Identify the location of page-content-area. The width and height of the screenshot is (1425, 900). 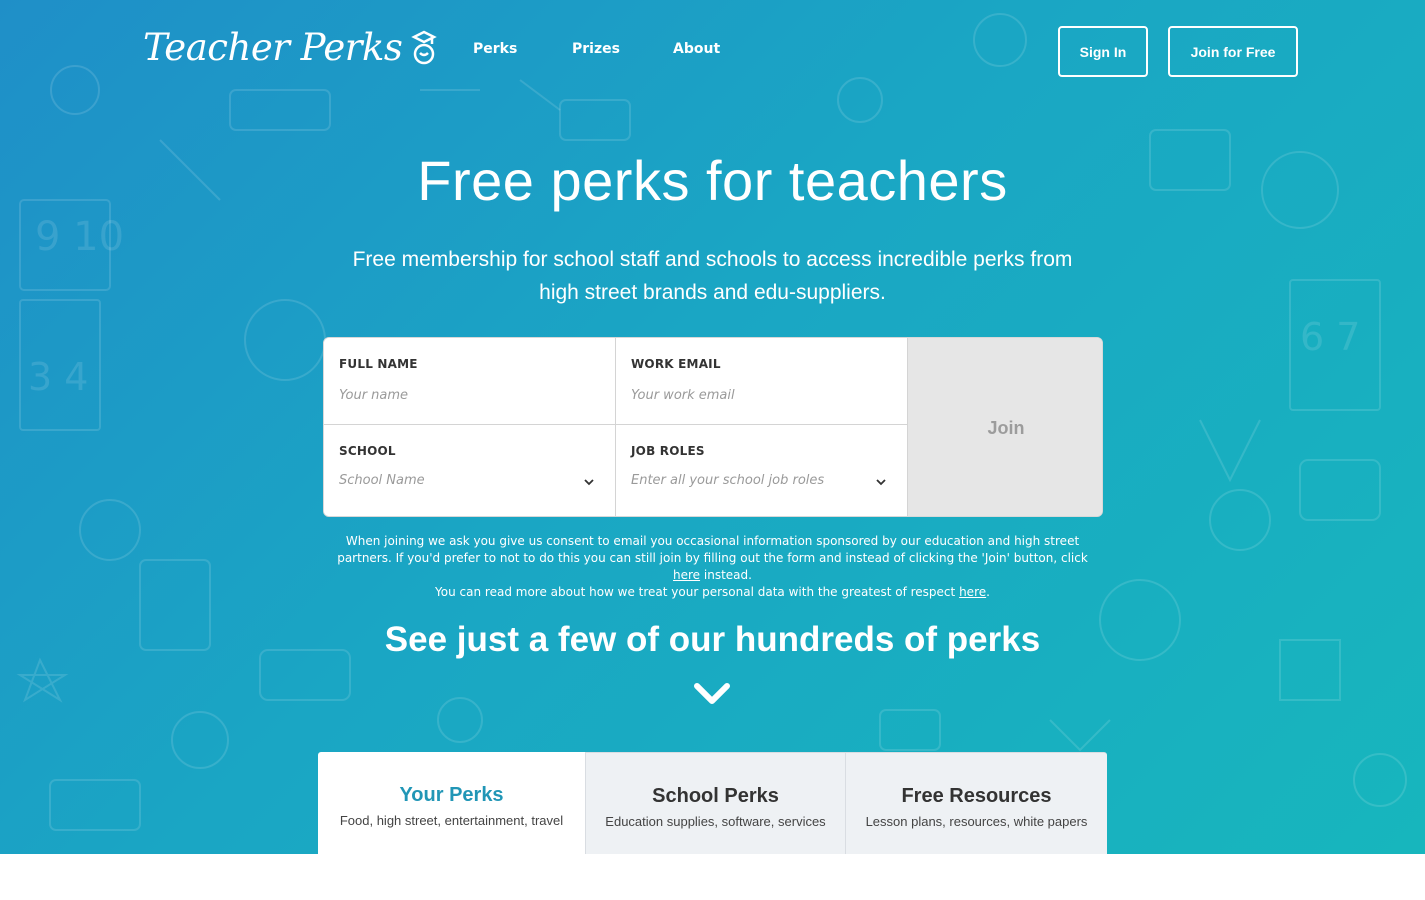
(712, 877).